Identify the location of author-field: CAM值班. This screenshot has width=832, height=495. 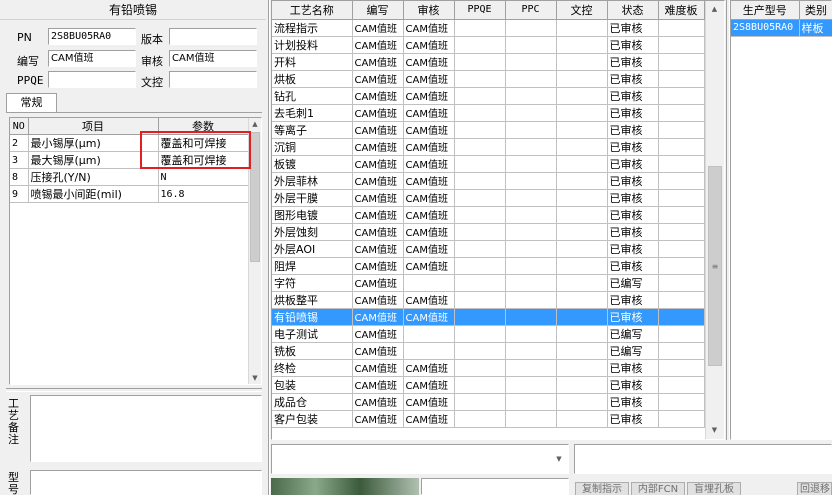
(92, 58).